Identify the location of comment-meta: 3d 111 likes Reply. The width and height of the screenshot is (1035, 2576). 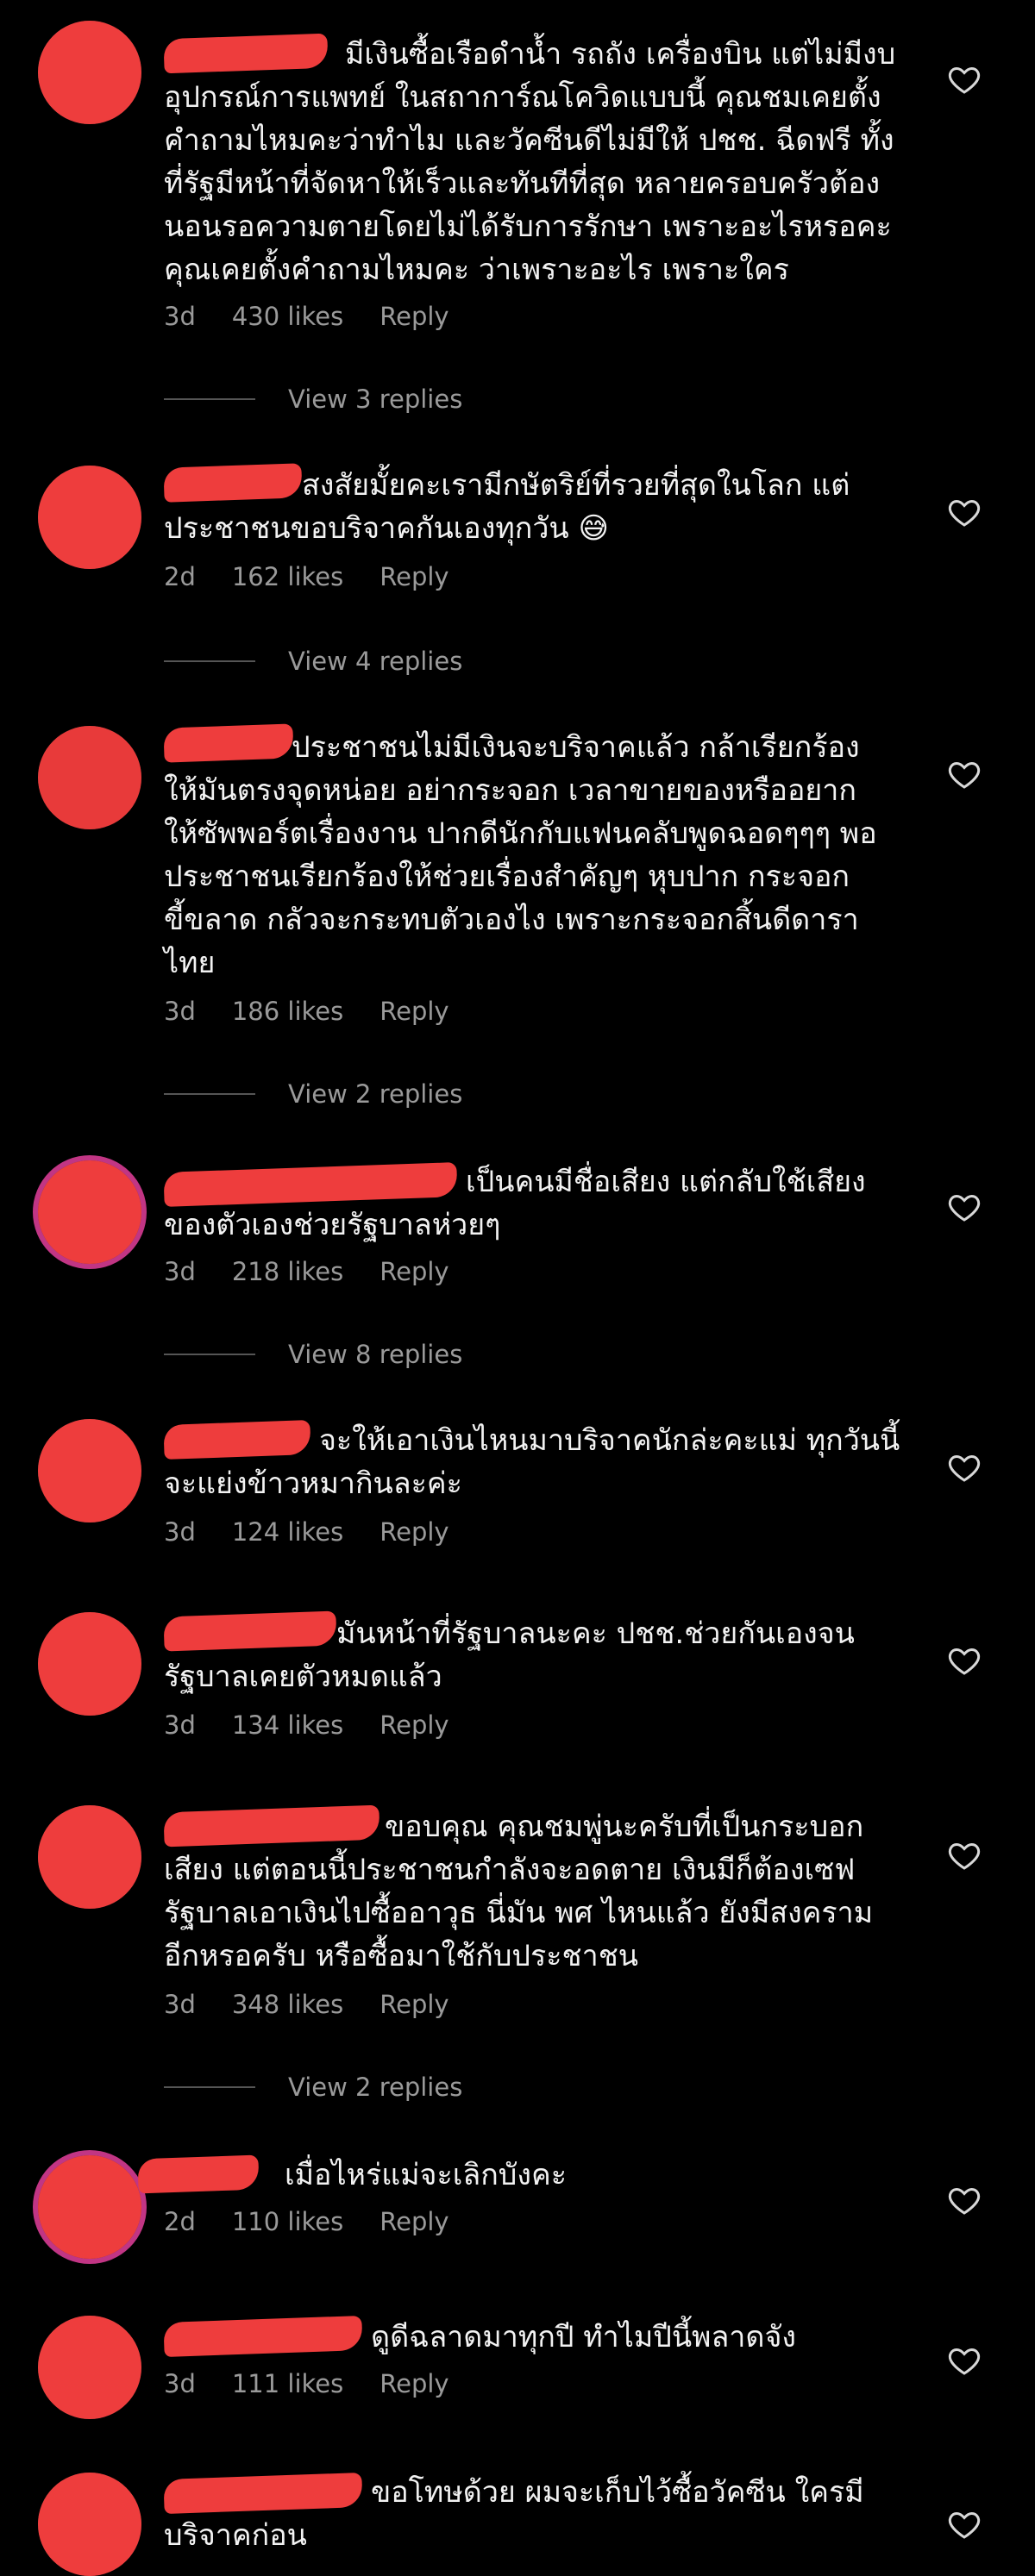
(307, 2383).